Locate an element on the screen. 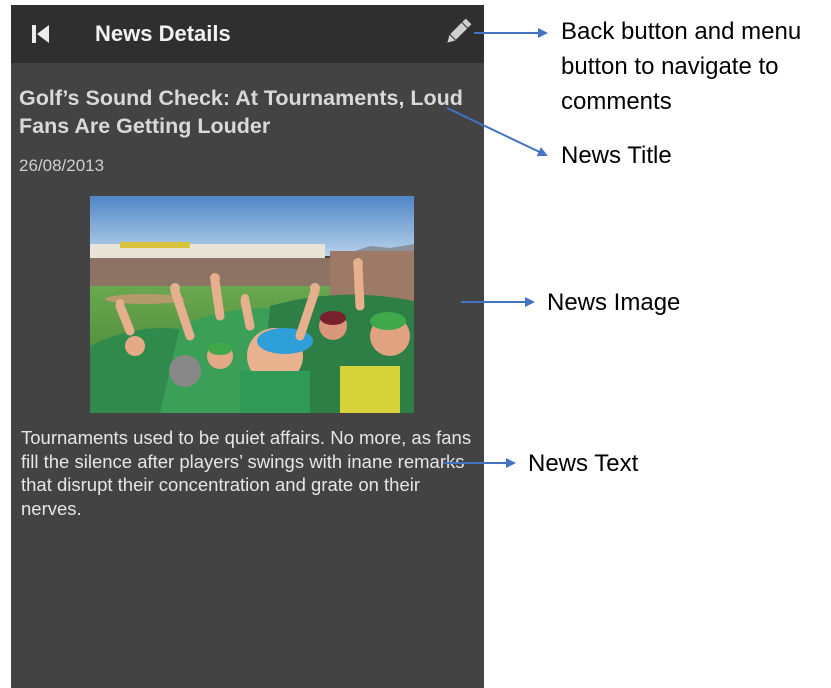  annotation-news-title: News Title is located at coordinates (616, 155).